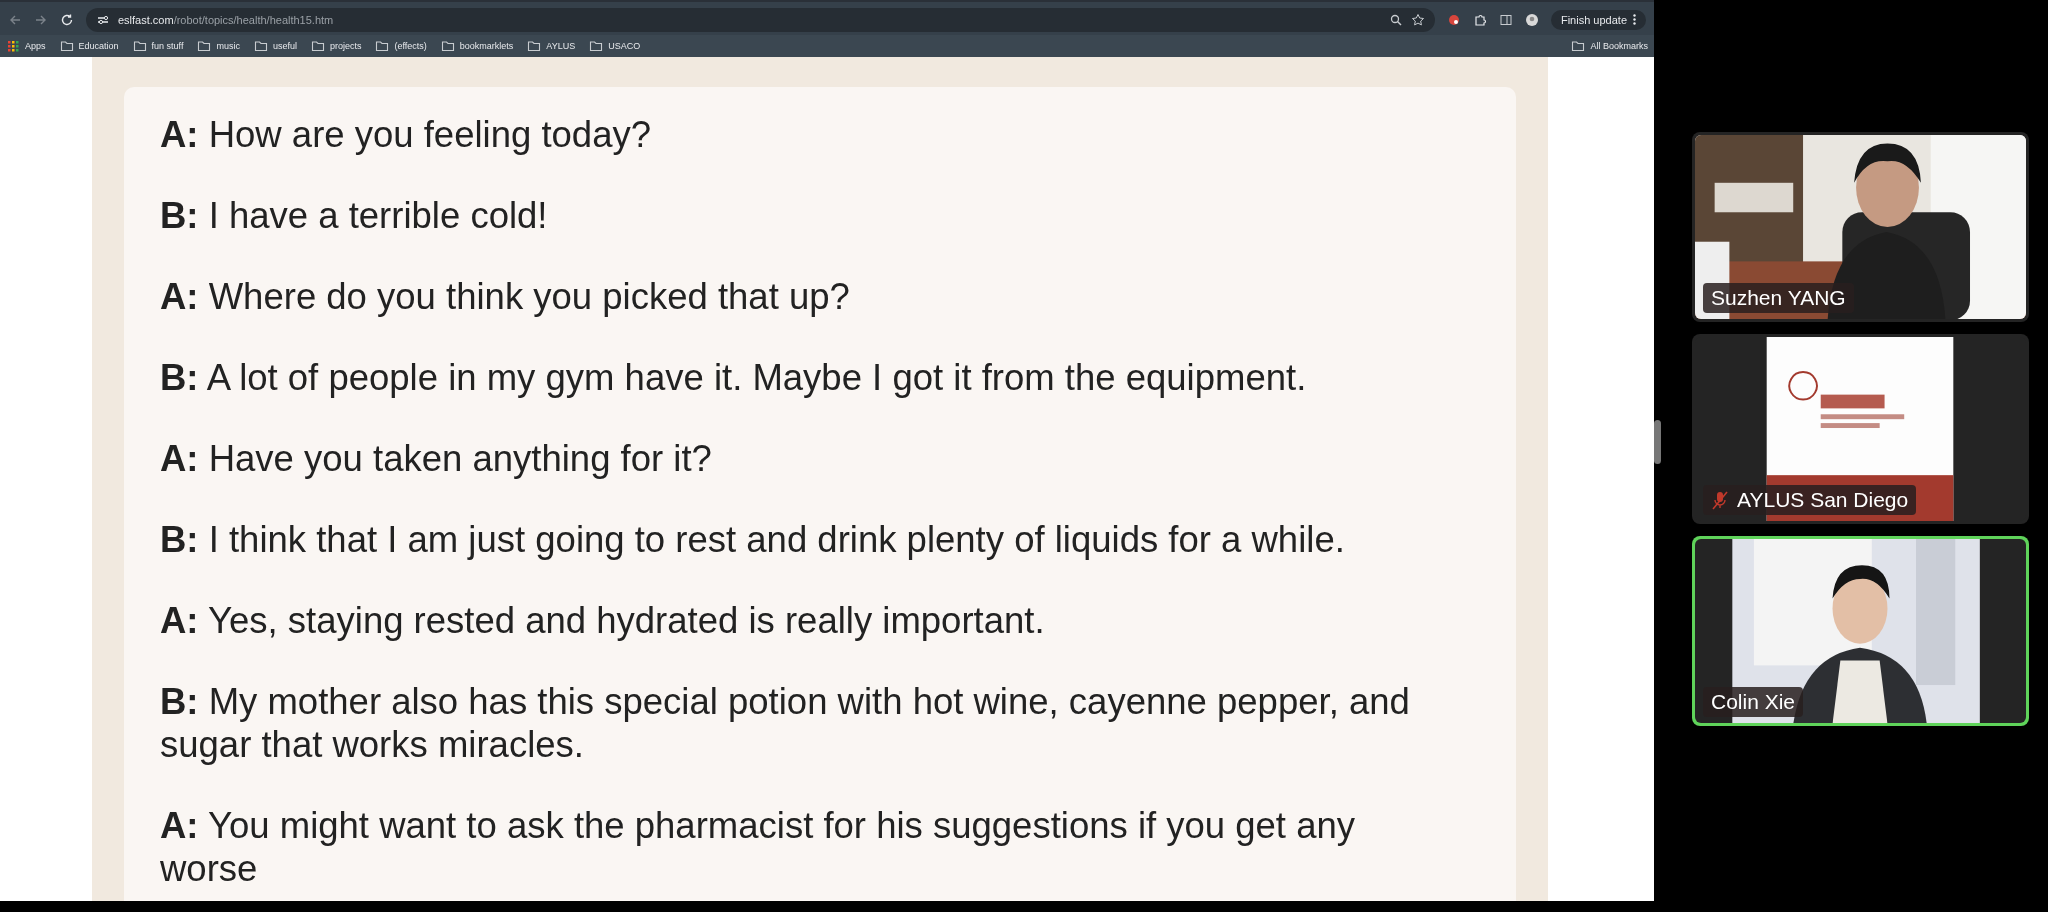 The height and width of the screenshot is (912, 2048). I want to click on dialogue-line: A: Where do you think you picked that up?, so click(505, 296).